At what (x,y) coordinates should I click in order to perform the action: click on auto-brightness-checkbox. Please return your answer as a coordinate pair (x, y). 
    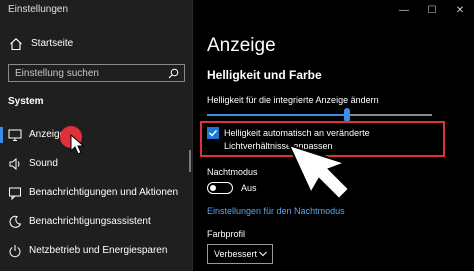
    Looking at the image, I should click on (213, 133).